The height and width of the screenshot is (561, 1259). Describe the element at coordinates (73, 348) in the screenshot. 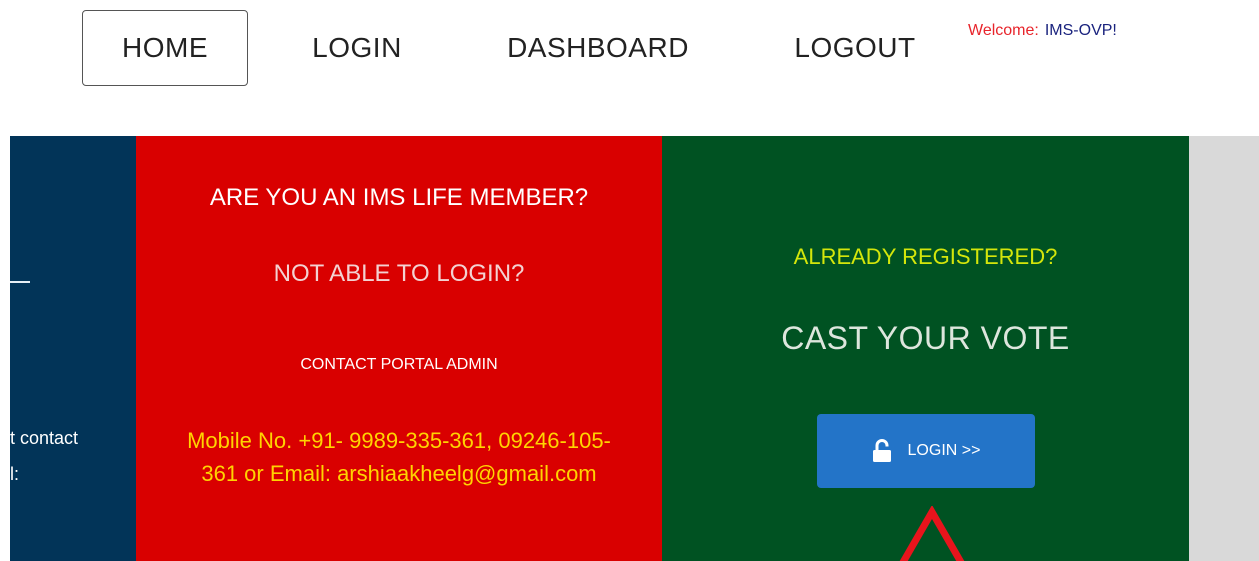

I see `info-panel-left: t contact l:` at that location.